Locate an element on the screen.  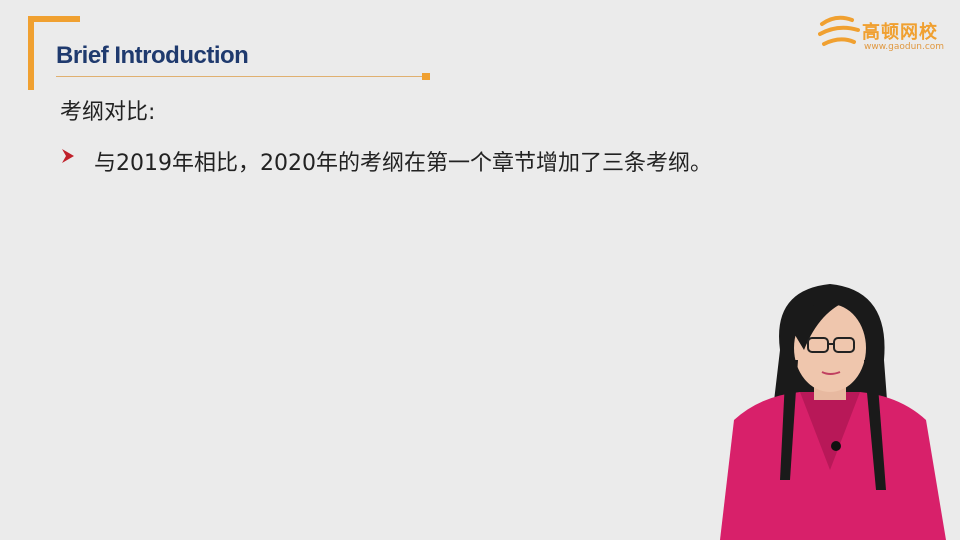
logo-brand-text: 高顿网校 is located at coordinates (900, 32).